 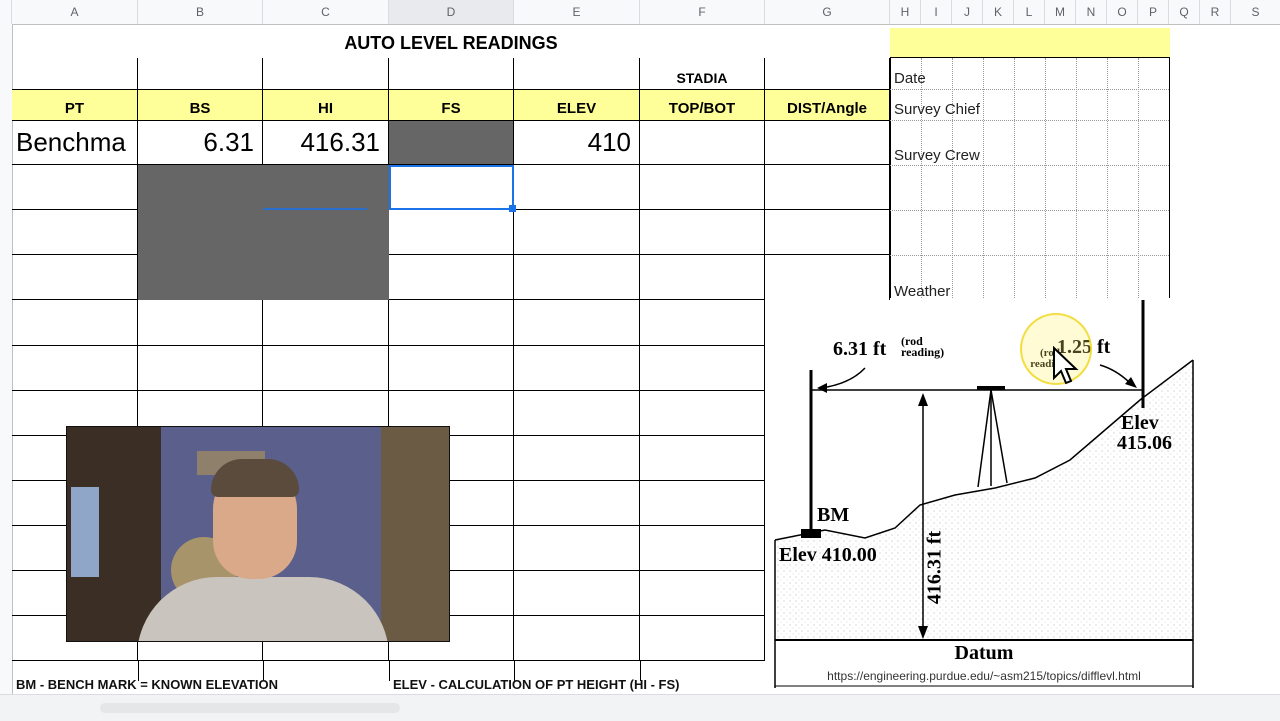 I want to click on cell-f4, so click(x=702, y=187).